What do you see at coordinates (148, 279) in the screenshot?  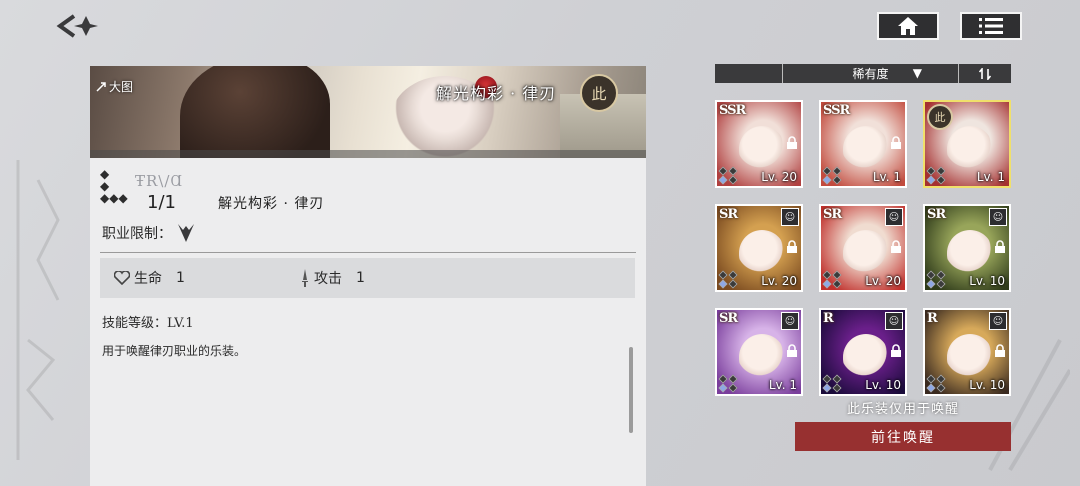 I see `hp-label: 生命` at bounding box center [148, 279].